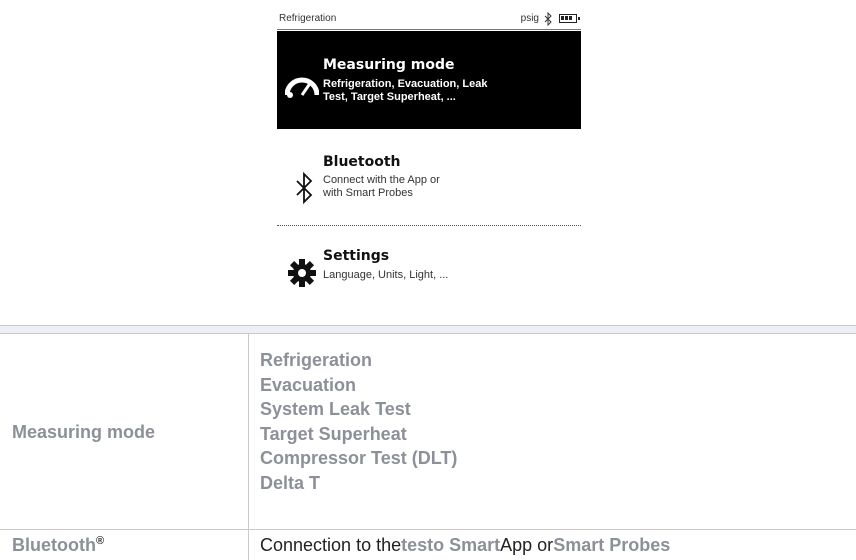 The image size is (856, 560). I want to click on mode-item: Evacuation, so click(308, 384).